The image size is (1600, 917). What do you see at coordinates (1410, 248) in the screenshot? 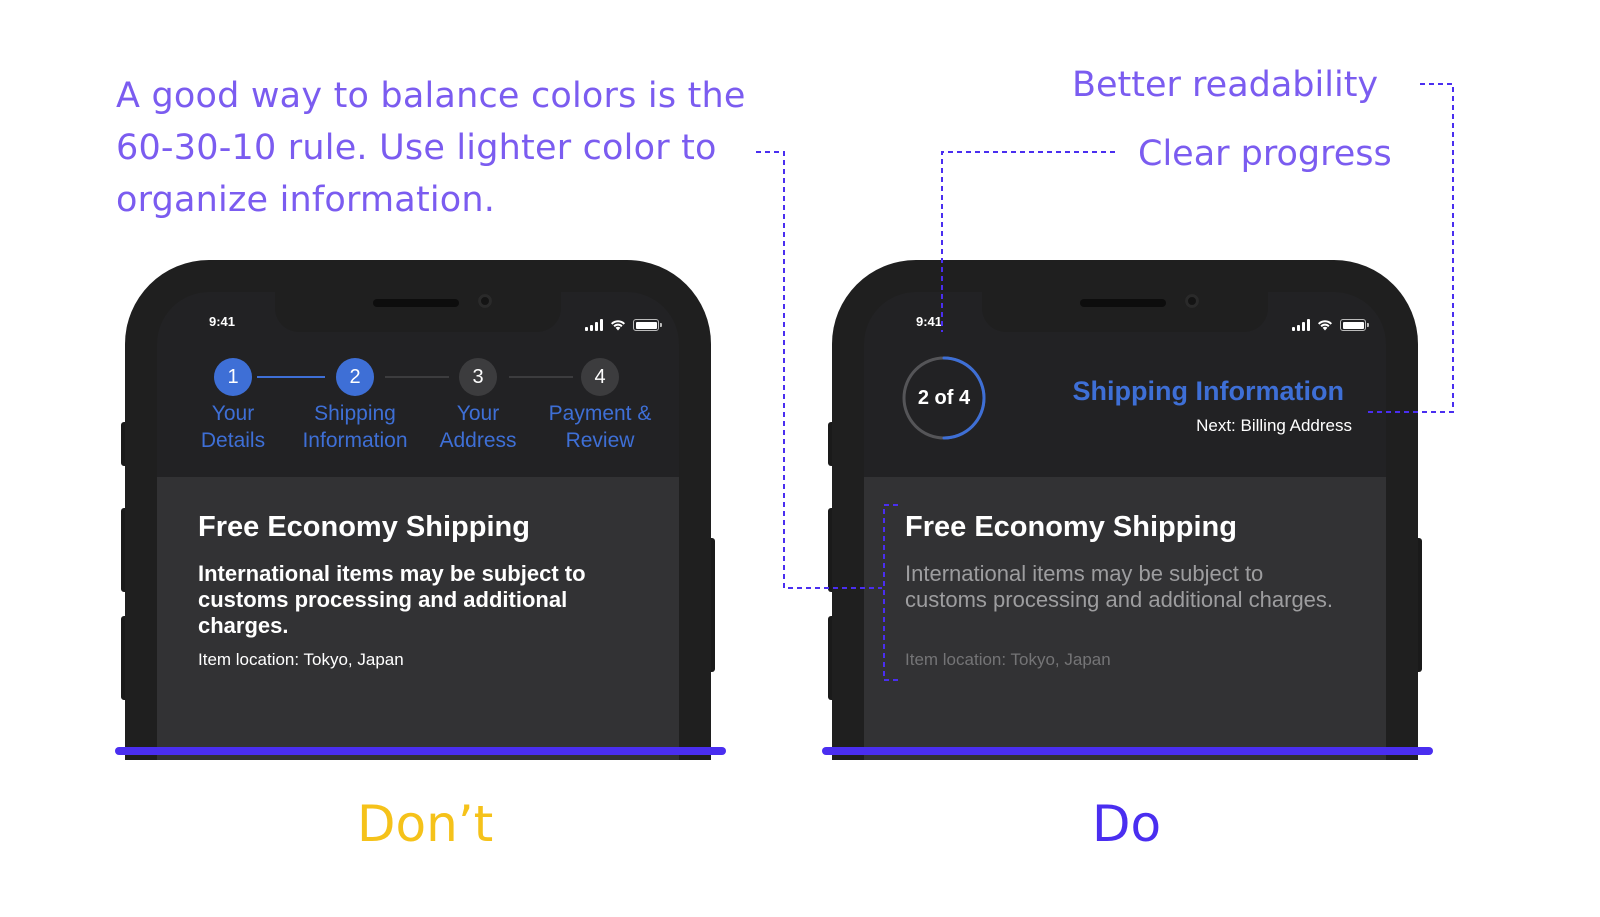
I see `connector-better-readability` at bounding box center [1410, 248].